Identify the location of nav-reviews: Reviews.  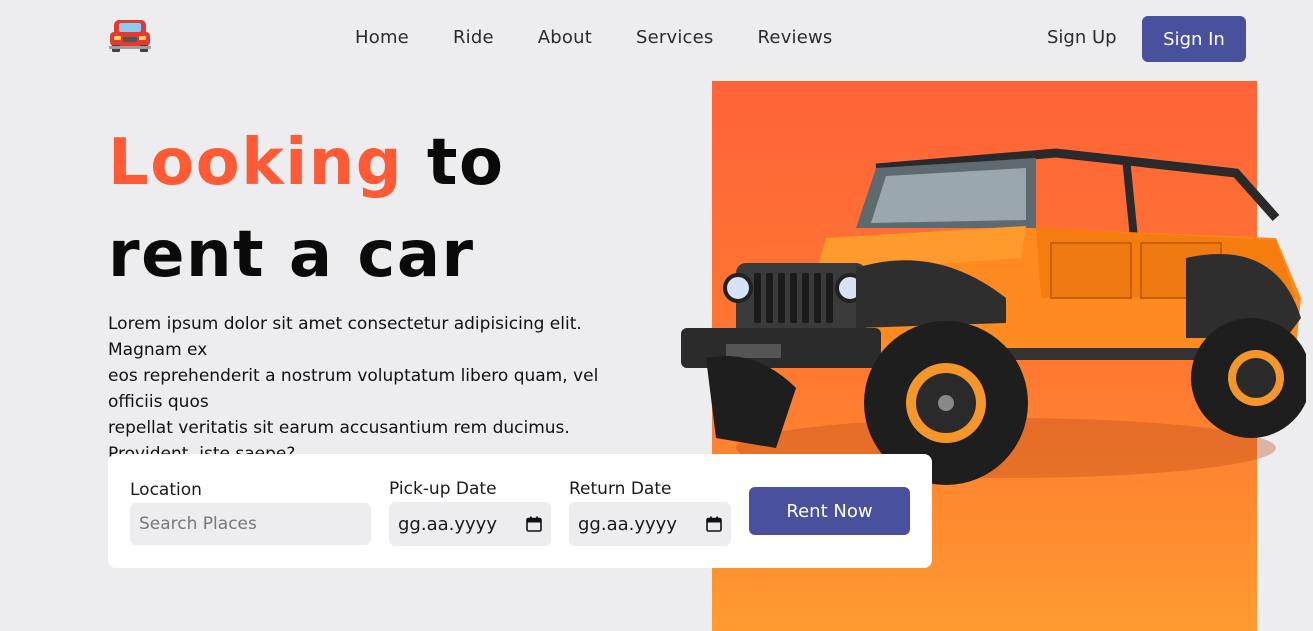
(795, 37).